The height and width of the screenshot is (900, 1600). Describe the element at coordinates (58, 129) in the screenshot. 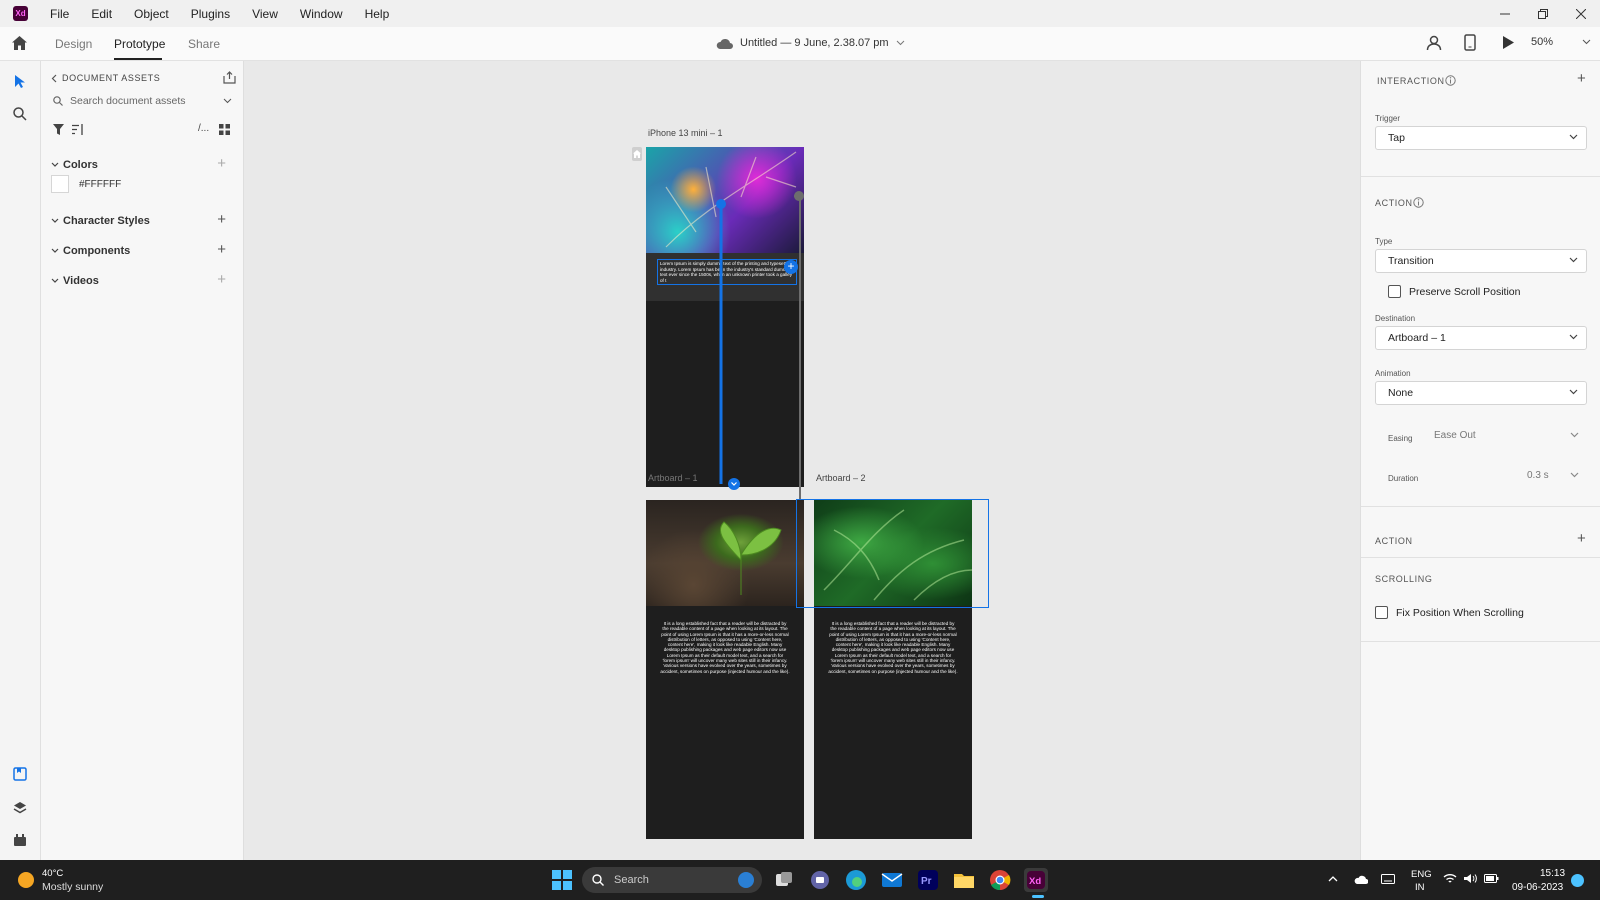

I see `filter-button` at that location.